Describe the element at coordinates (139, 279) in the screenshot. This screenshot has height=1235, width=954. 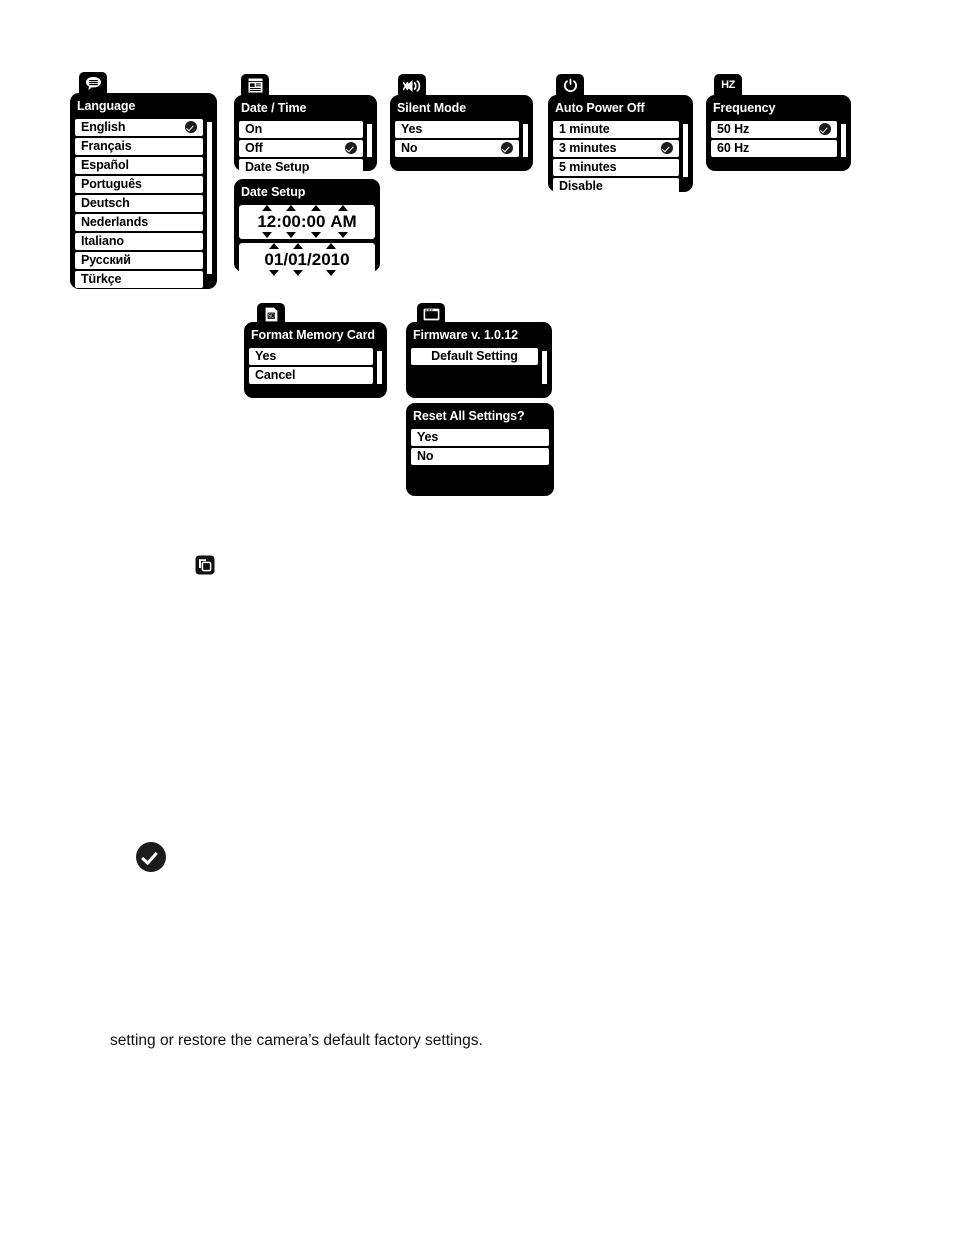
I see `menu-item-language-turkce: Türkçe` at that location.